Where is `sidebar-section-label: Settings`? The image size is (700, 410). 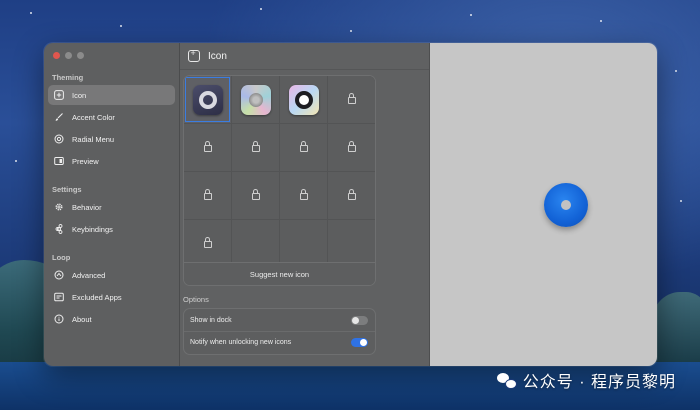 sidebar-section-label: Settings is located at coordinates (67, 189).